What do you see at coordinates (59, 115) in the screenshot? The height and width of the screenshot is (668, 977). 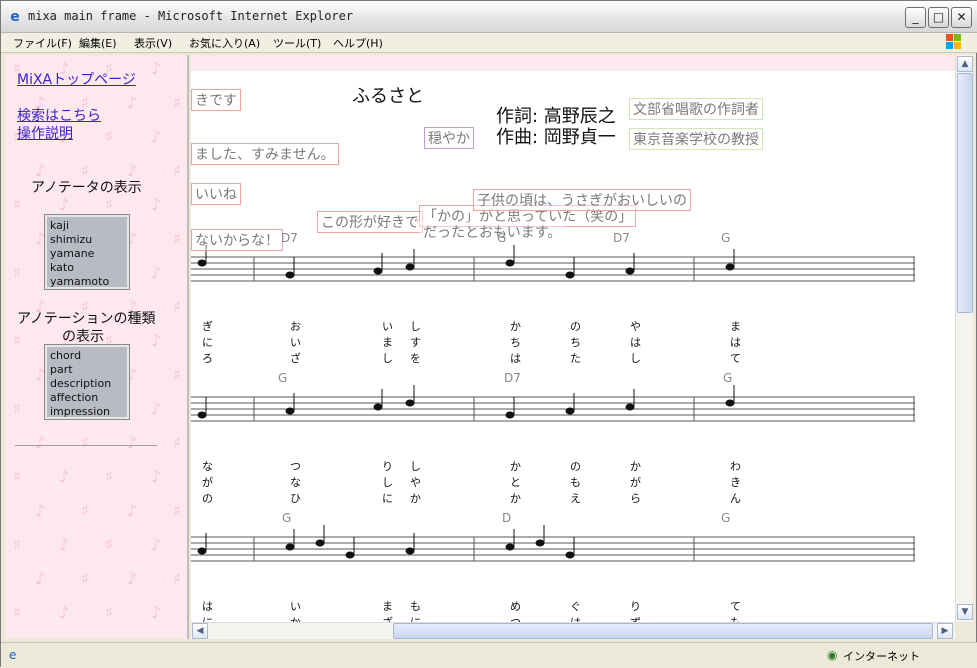 I see `search-link: 検索はこちら` at bounding box center [59, 115].